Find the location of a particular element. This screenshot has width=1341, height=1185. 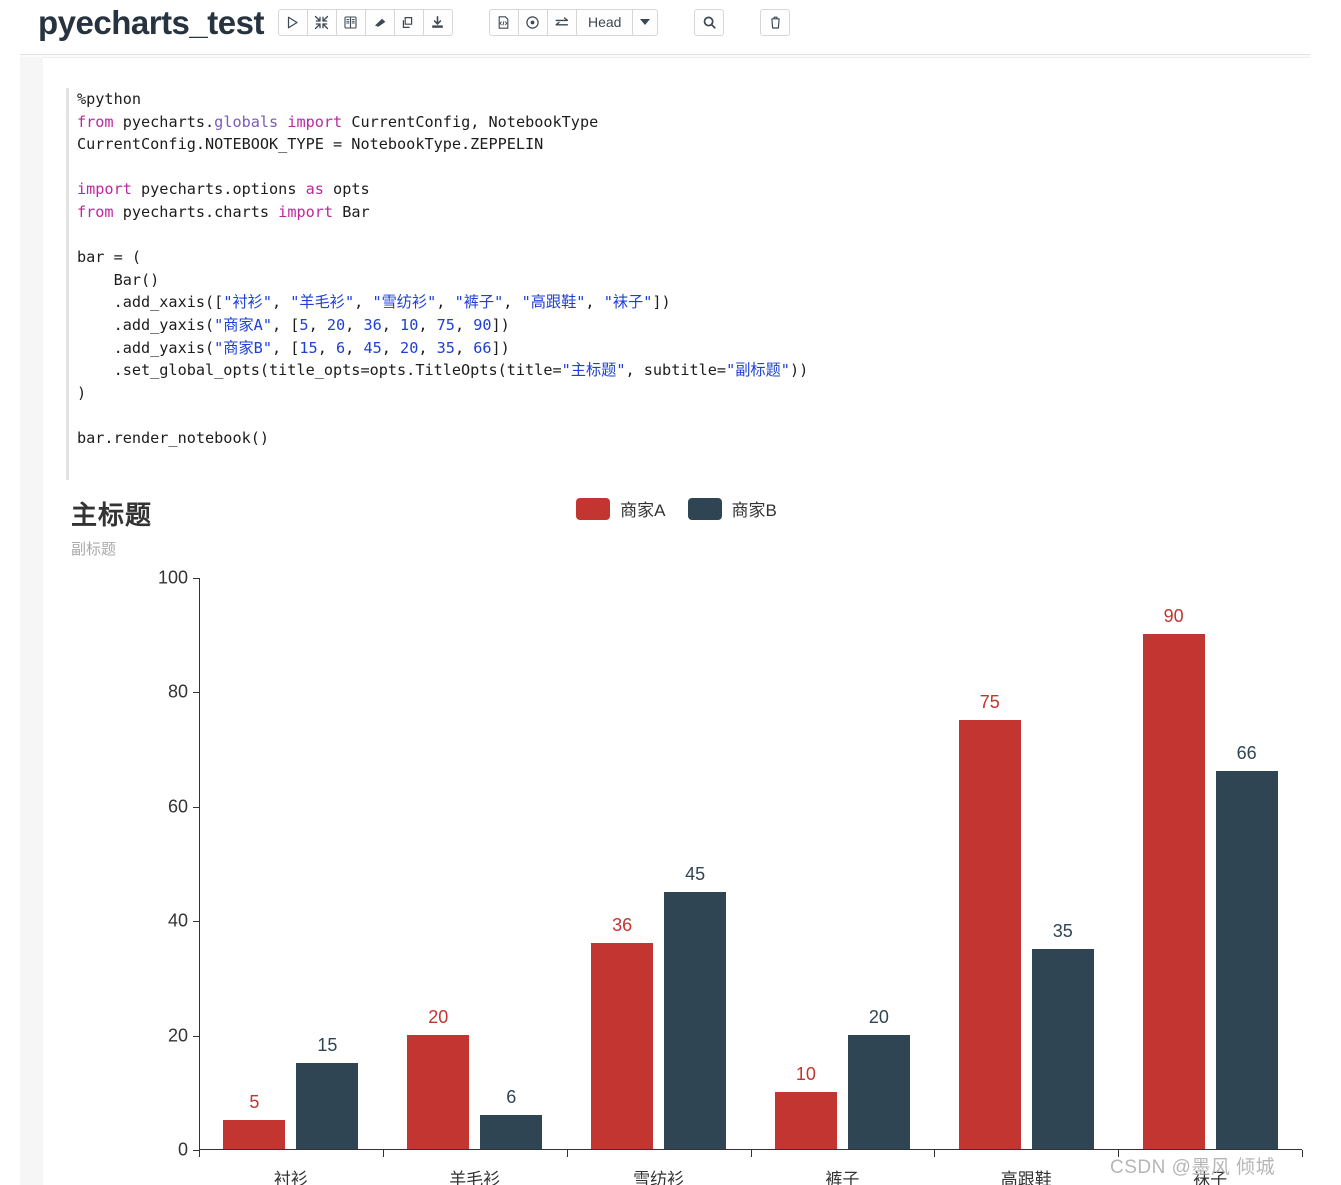

version-selector: Head is located at coordinates (604, 22).